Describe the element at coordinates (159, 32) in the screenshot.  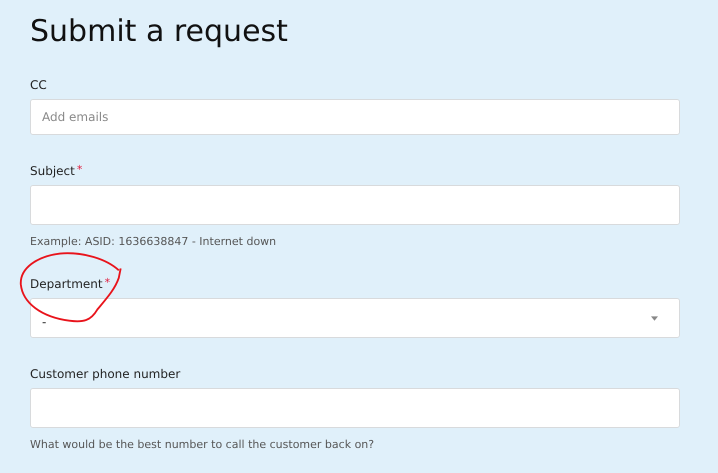
I see `page-title: Submit a request` at that location.